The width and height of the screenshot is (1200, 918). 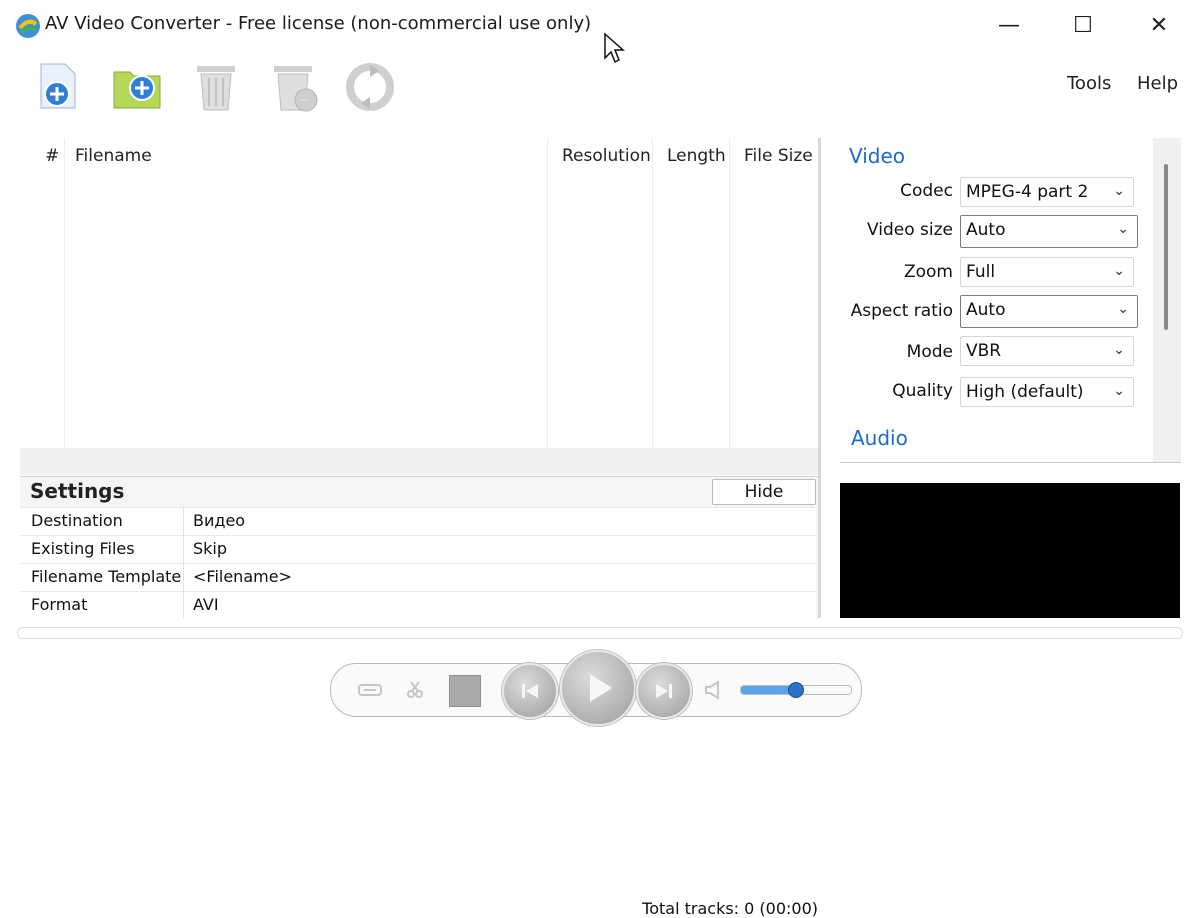 I want to click on previous-button, so click(x=530, y=691).